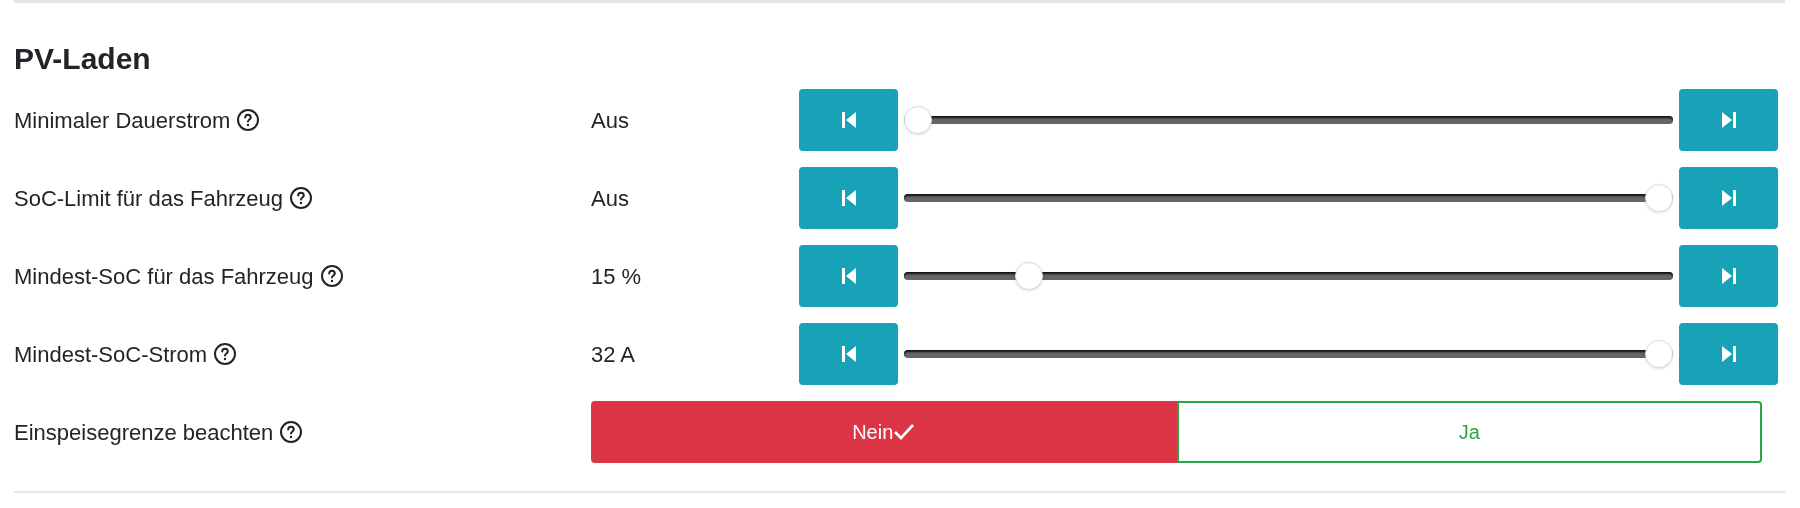  Describe the element at coordinates (122, 120) in the screenshot. I see `setting-label: Minimaler Dauerstrom` at that location.